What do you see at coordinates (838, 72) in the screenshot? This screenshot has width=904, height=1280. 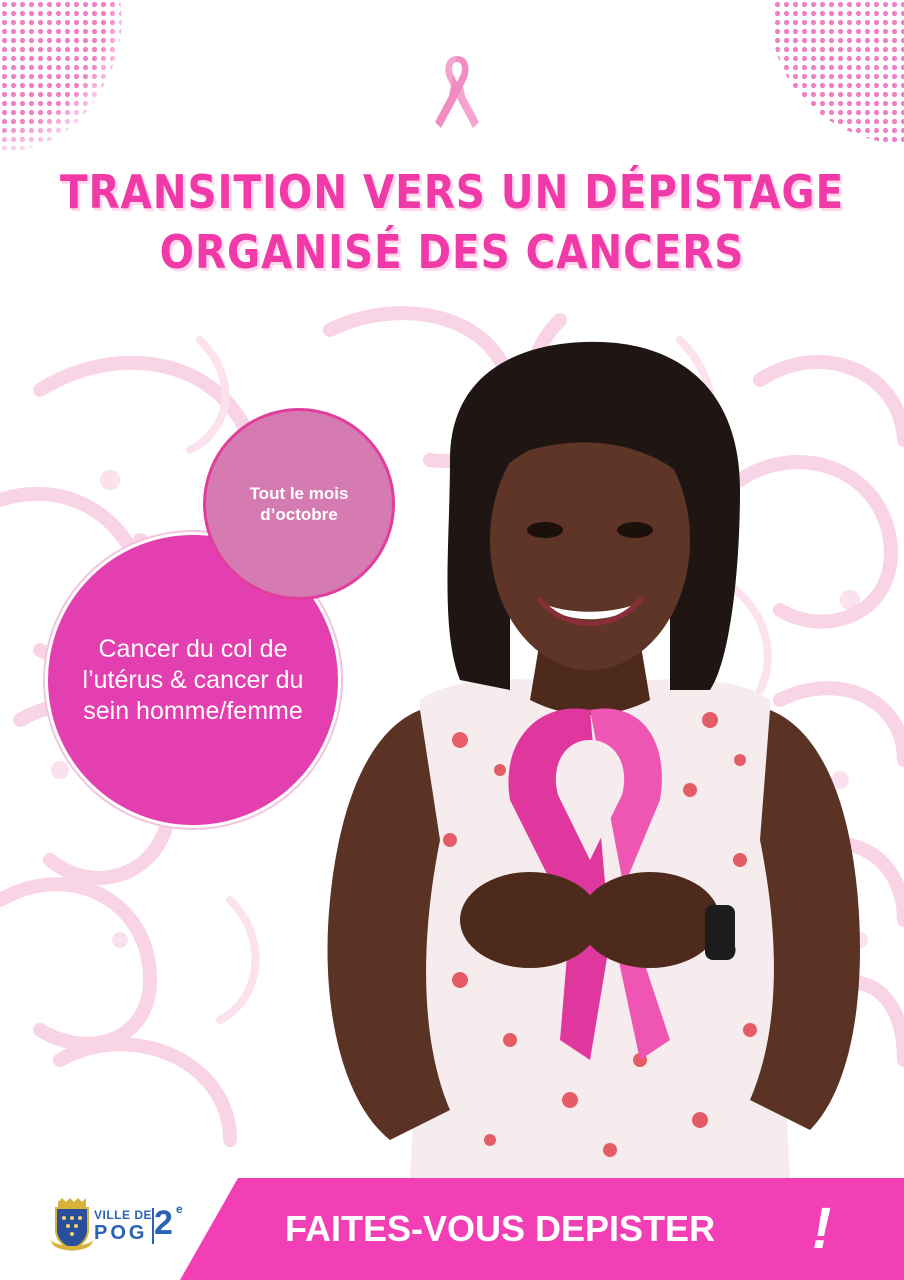 I see `halftone-pattern-top-right` at bounding box center [838, 72].